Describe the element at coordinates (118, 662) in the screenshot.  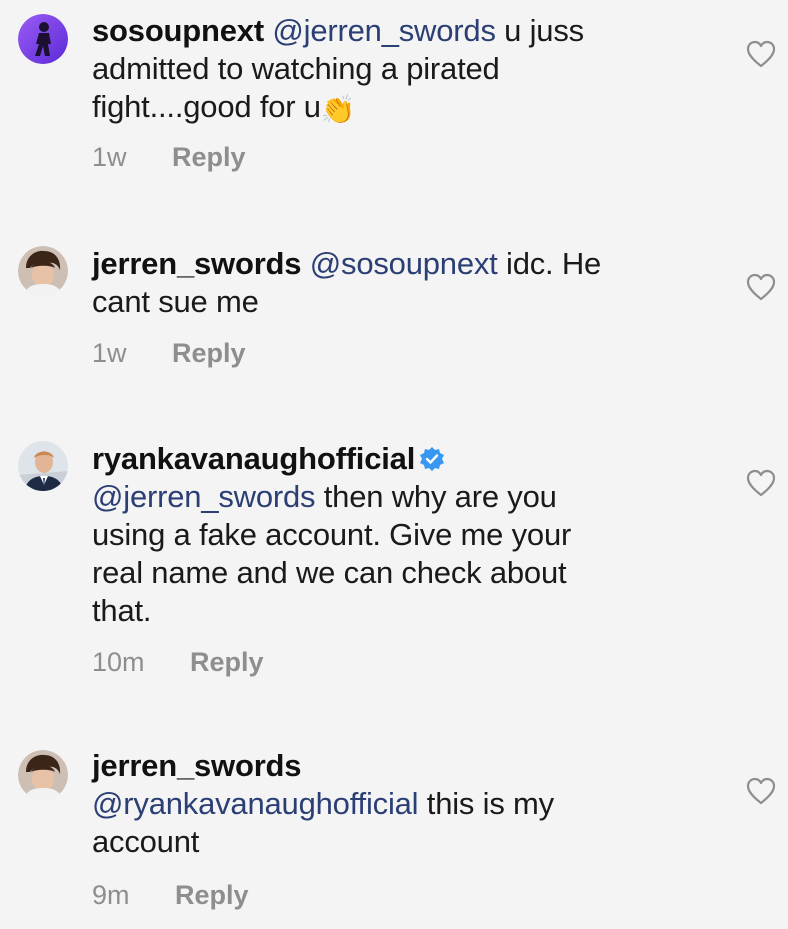
I see `comment-timestamp: 10m` at that location.